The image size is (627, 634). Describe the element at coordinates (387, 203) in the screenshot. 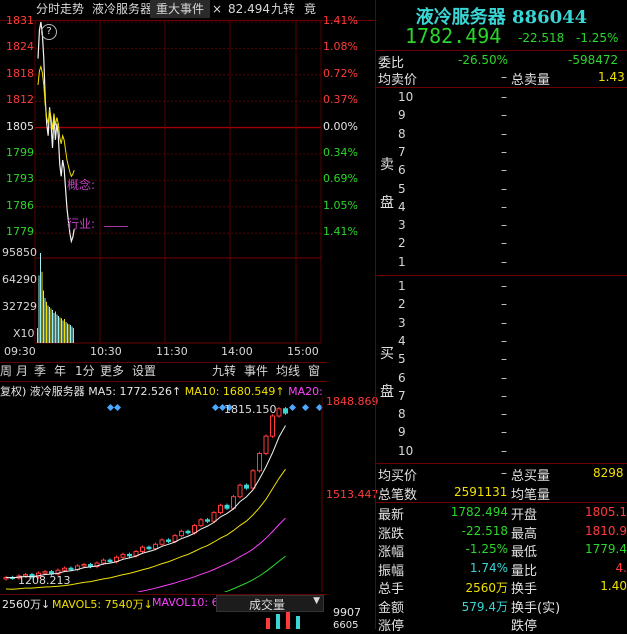

I see `sell-side-label-2: 盘` at that location.